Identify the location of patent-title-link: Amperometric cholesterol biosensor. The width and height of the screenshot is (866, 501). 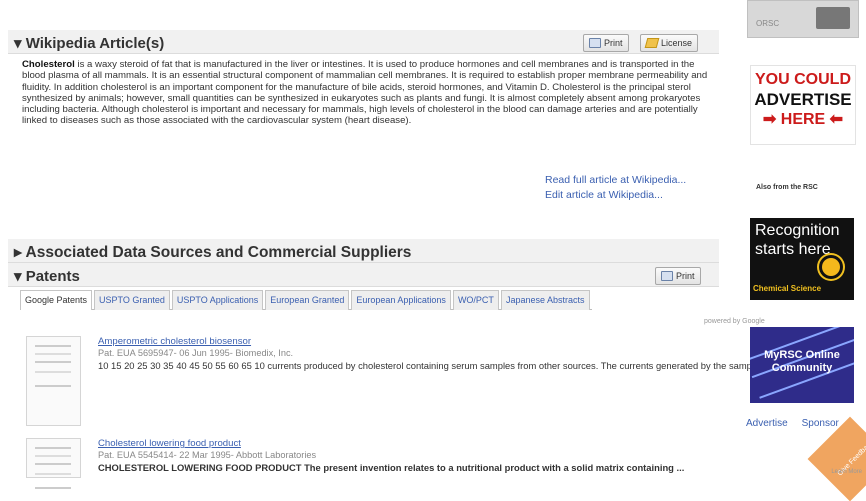
(174, 341).